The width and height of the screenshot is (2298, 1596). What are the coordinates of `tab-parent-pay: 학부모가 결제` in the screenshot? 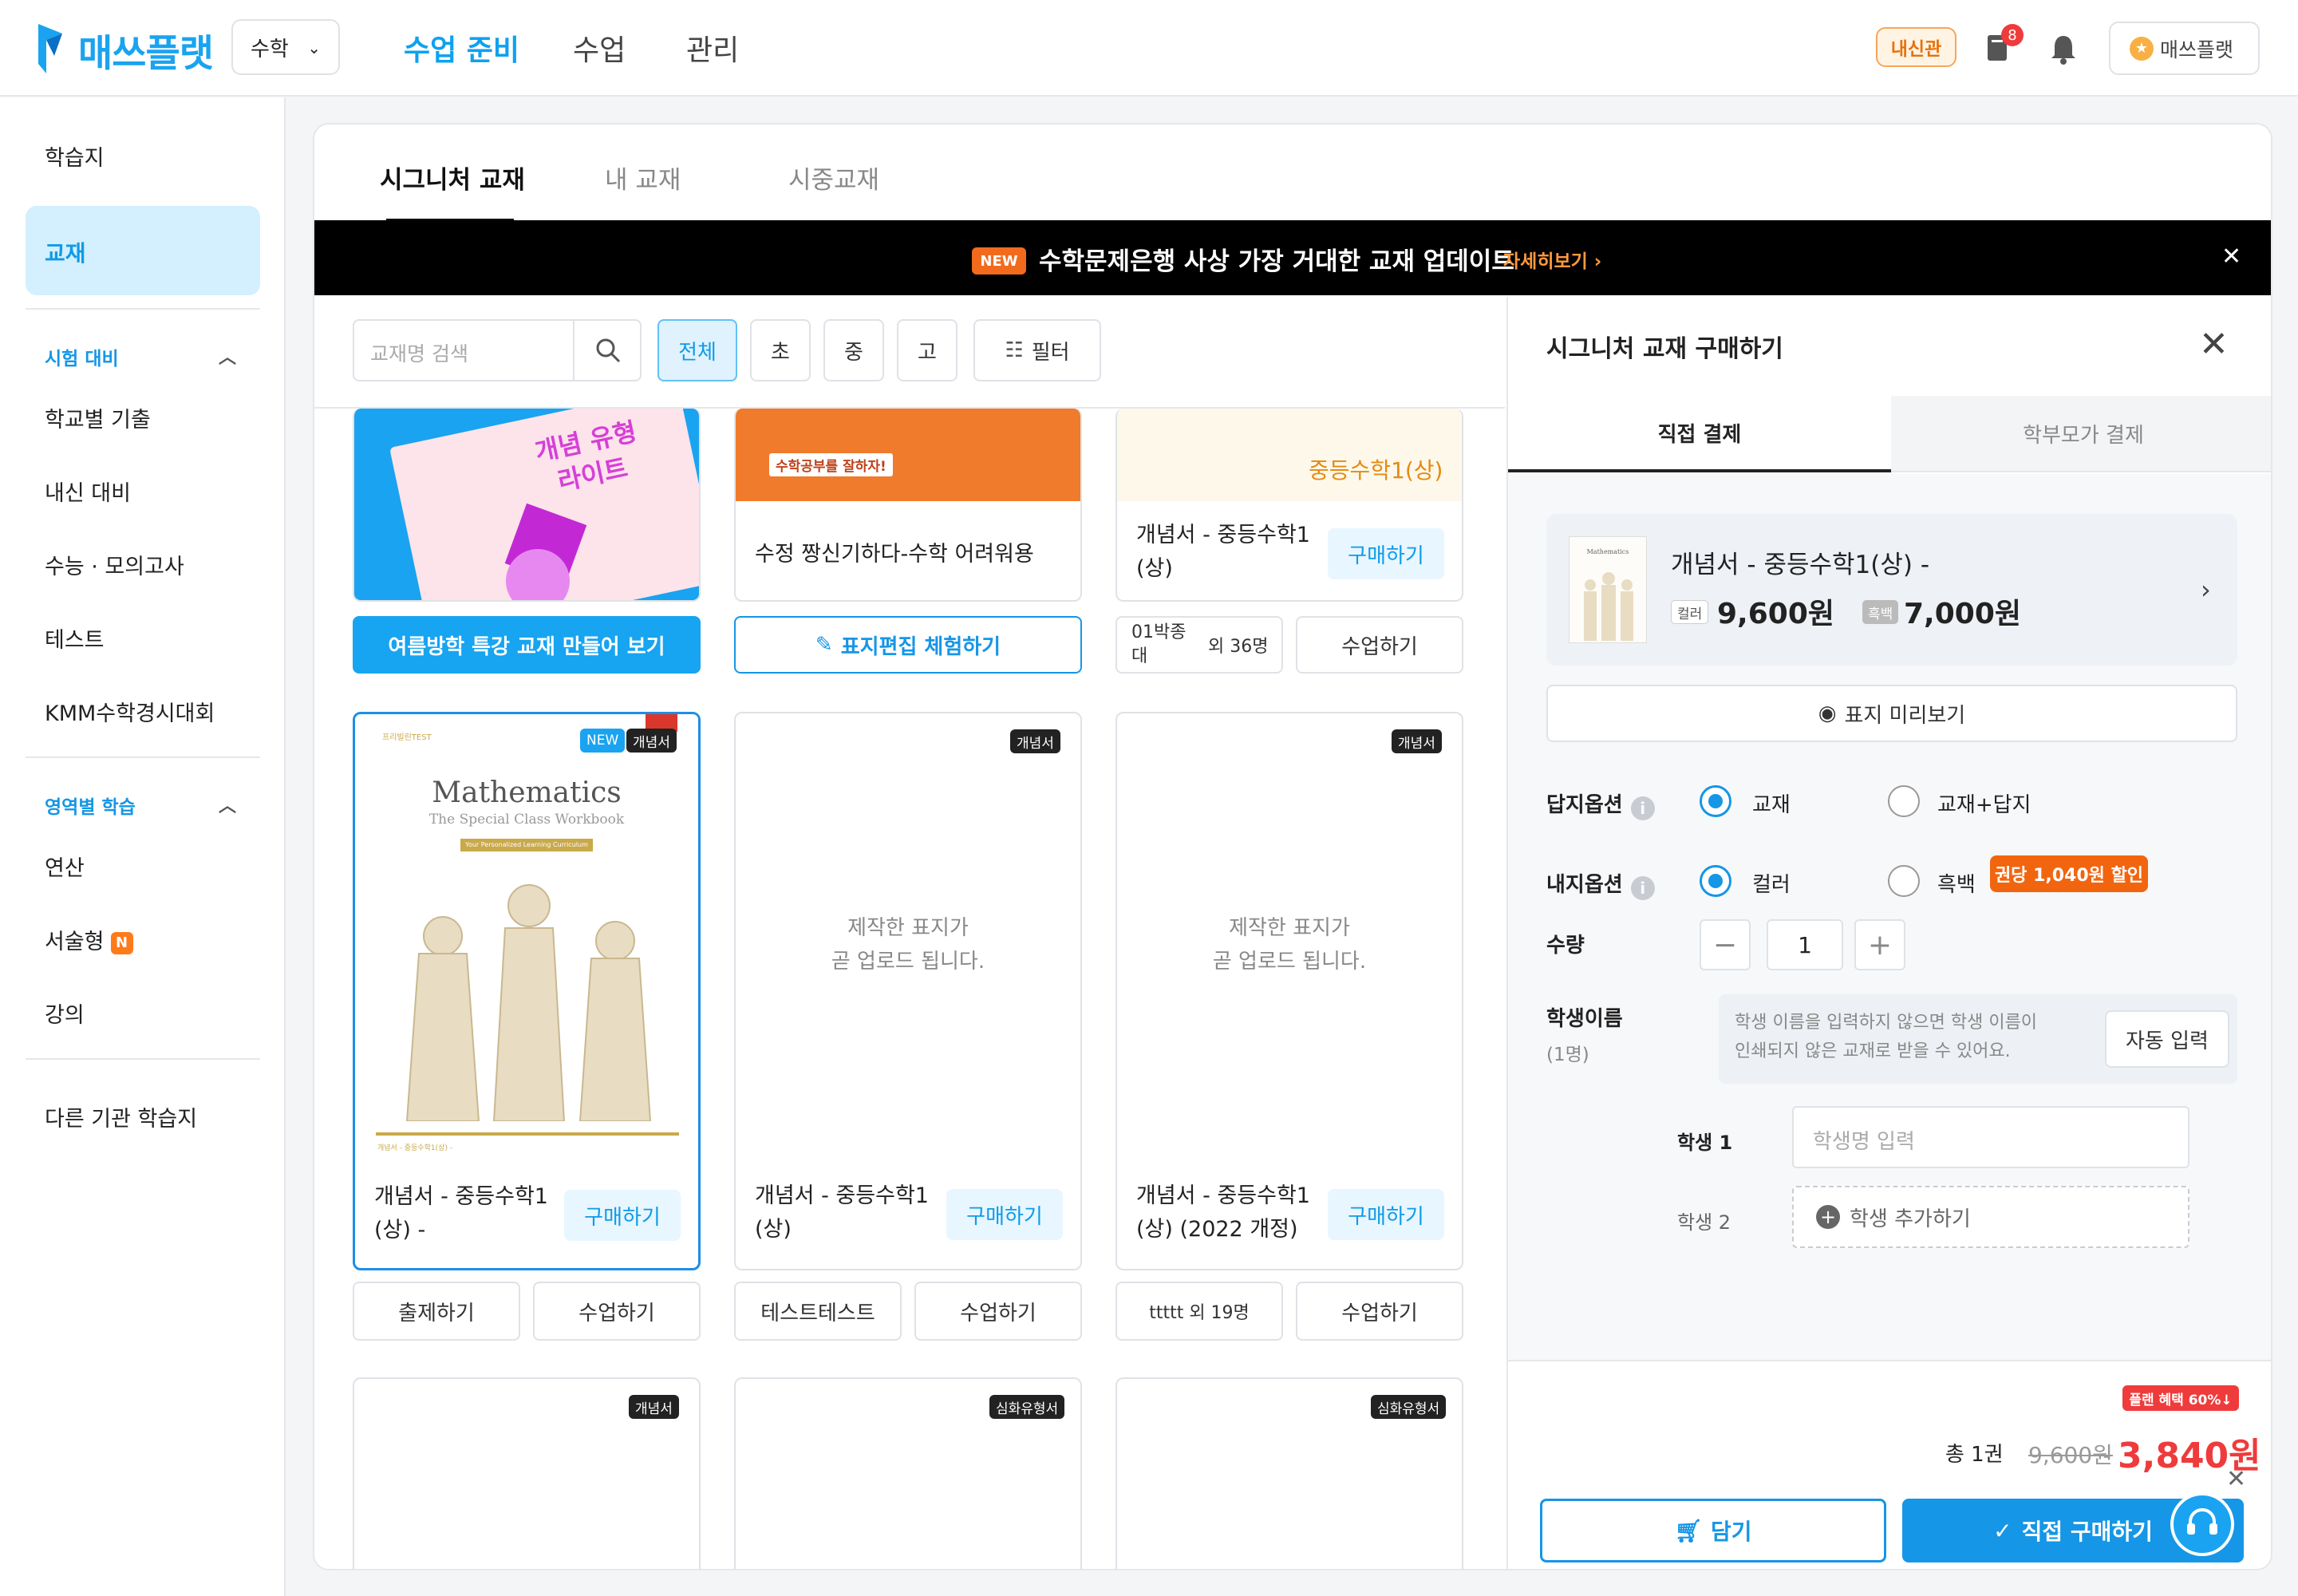 It's located at (2081, 434).